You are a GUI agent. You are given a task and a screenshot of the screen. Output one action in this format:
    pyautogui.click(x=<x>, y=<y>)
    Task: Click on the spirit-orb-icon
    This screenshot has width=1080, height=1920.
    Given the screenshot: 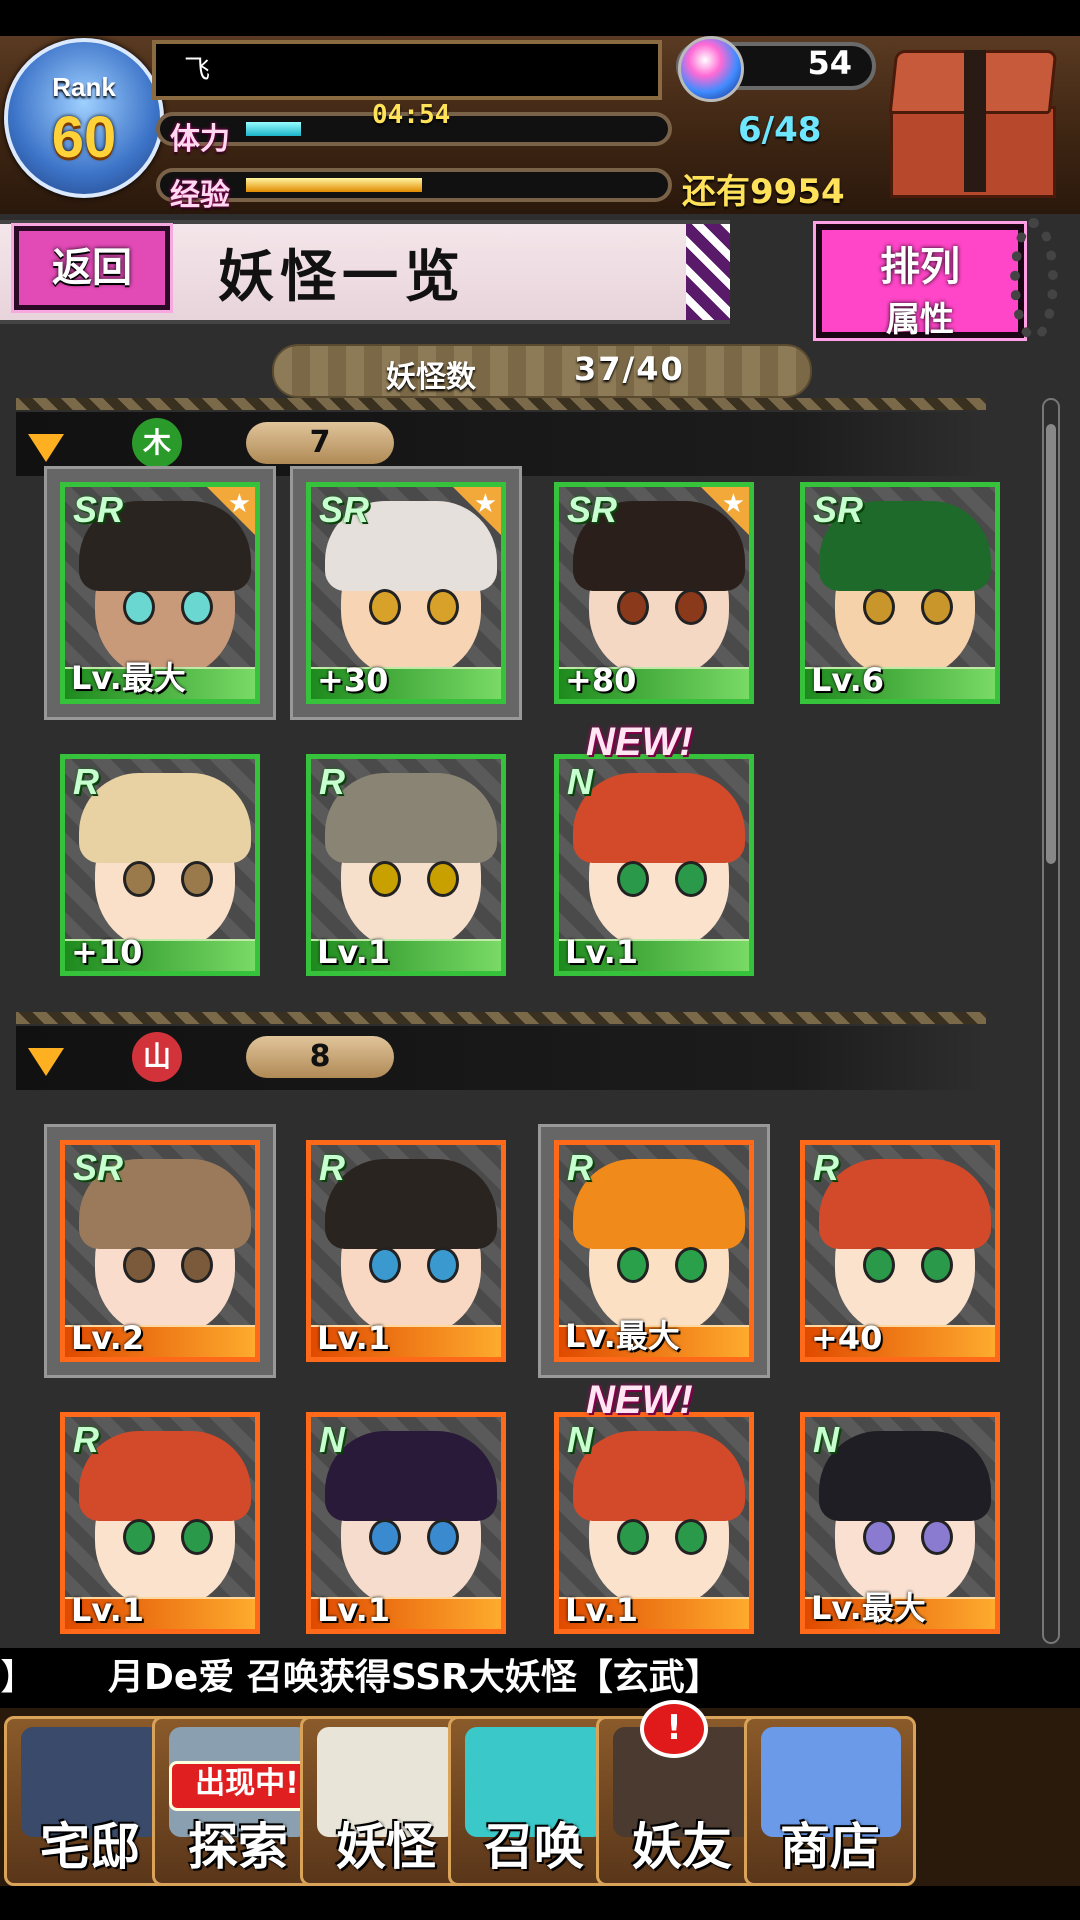 What is the action you would take?
    pyautogui.click(x=711, y=69)
    